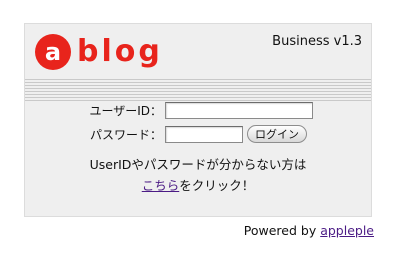 This screenshot has width=395, height=264. What do you see at coordinates (125, 110) in the screenshot?
I see `user-id-label: ユーザーID：` at bounding box center [125, 110].